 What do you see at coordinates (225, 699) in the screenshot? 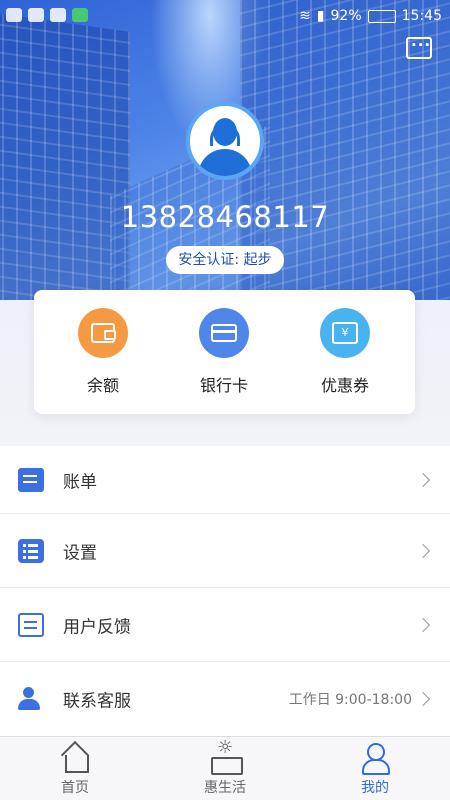
I see `menu-item-customer-service: 联系客服 工作日 9:00-18:00` at bounding box center [225, 699].